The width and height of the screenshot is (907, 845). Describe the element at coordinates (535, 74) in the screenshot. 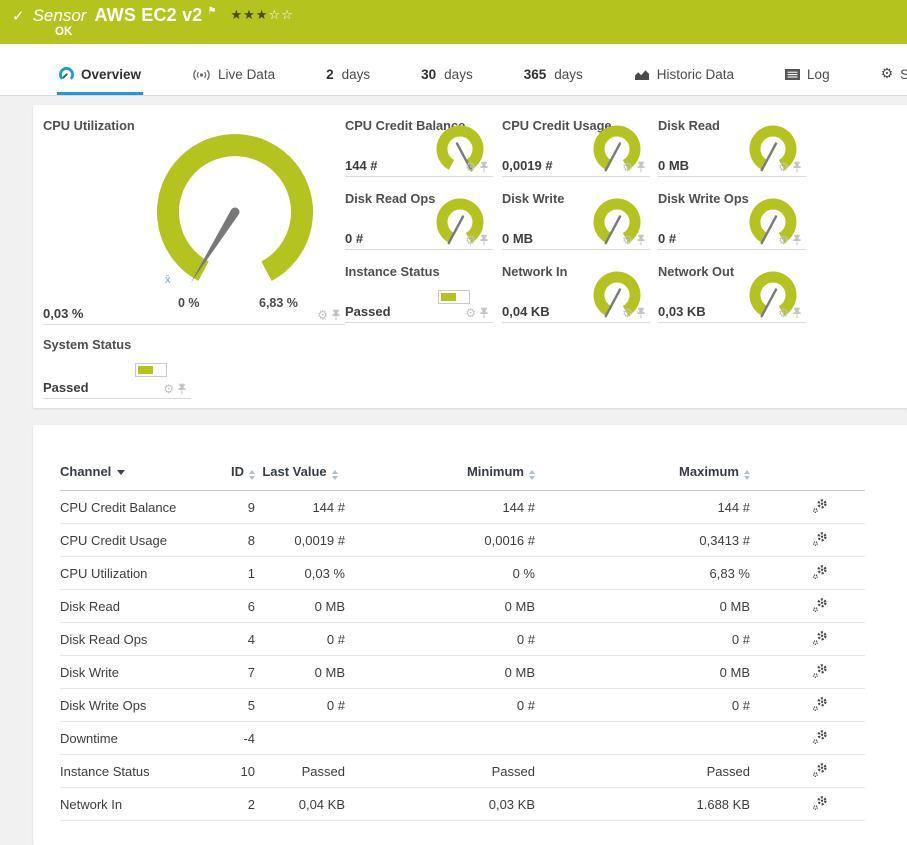

I see `tab-365-days-num: 365` at that location.